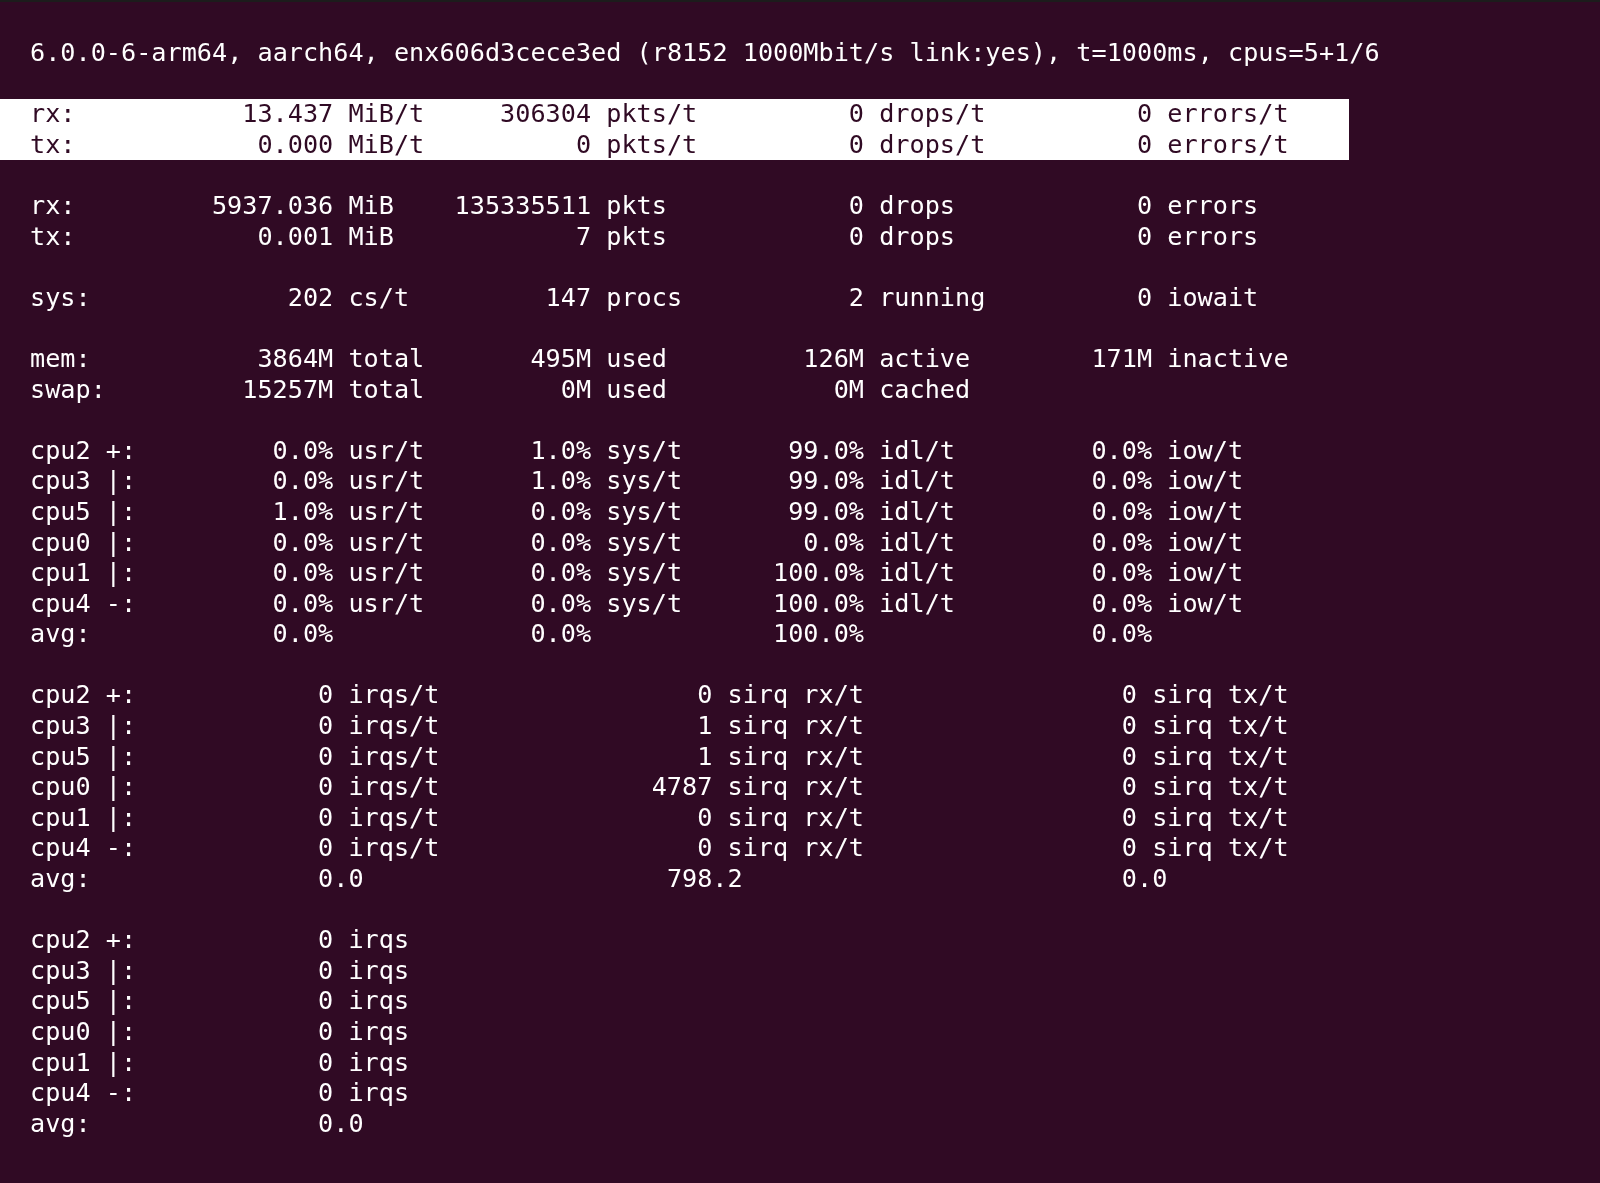  Describe the element at coordinates (1144, 879) in the screenshot. I see `stat-value: 0.0` at that location.